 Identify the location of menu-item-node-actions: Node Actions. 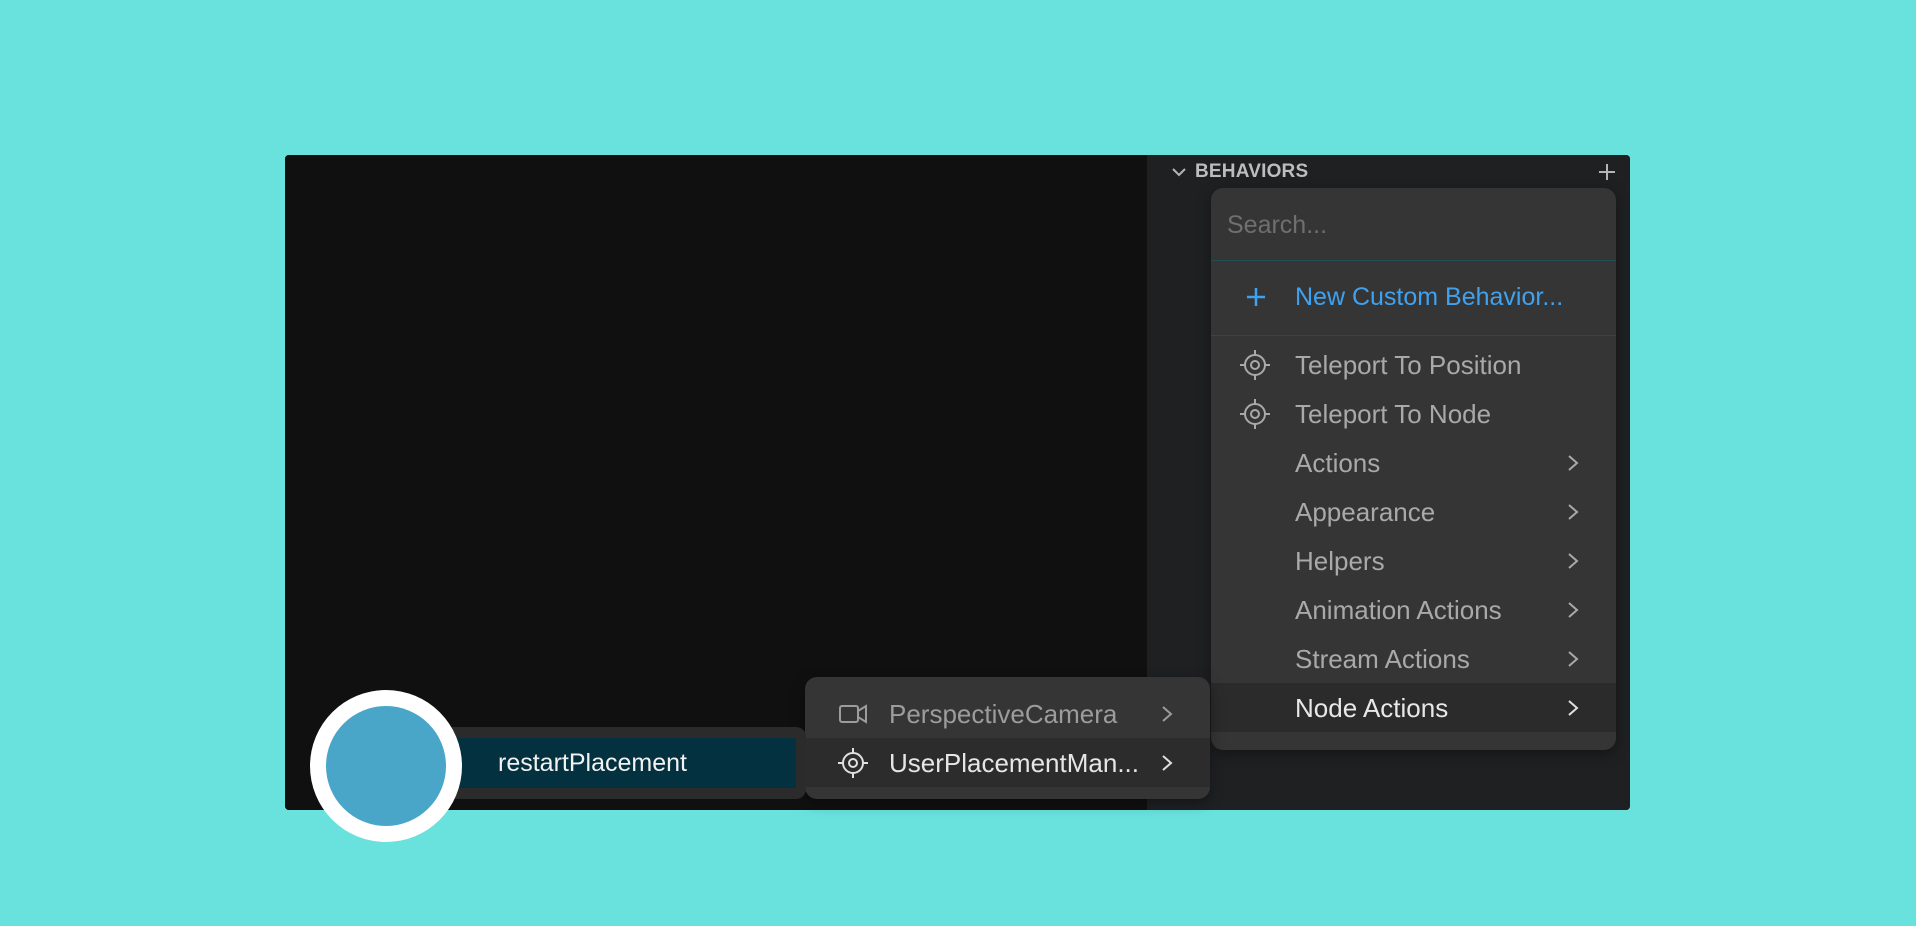
(1413, 707).